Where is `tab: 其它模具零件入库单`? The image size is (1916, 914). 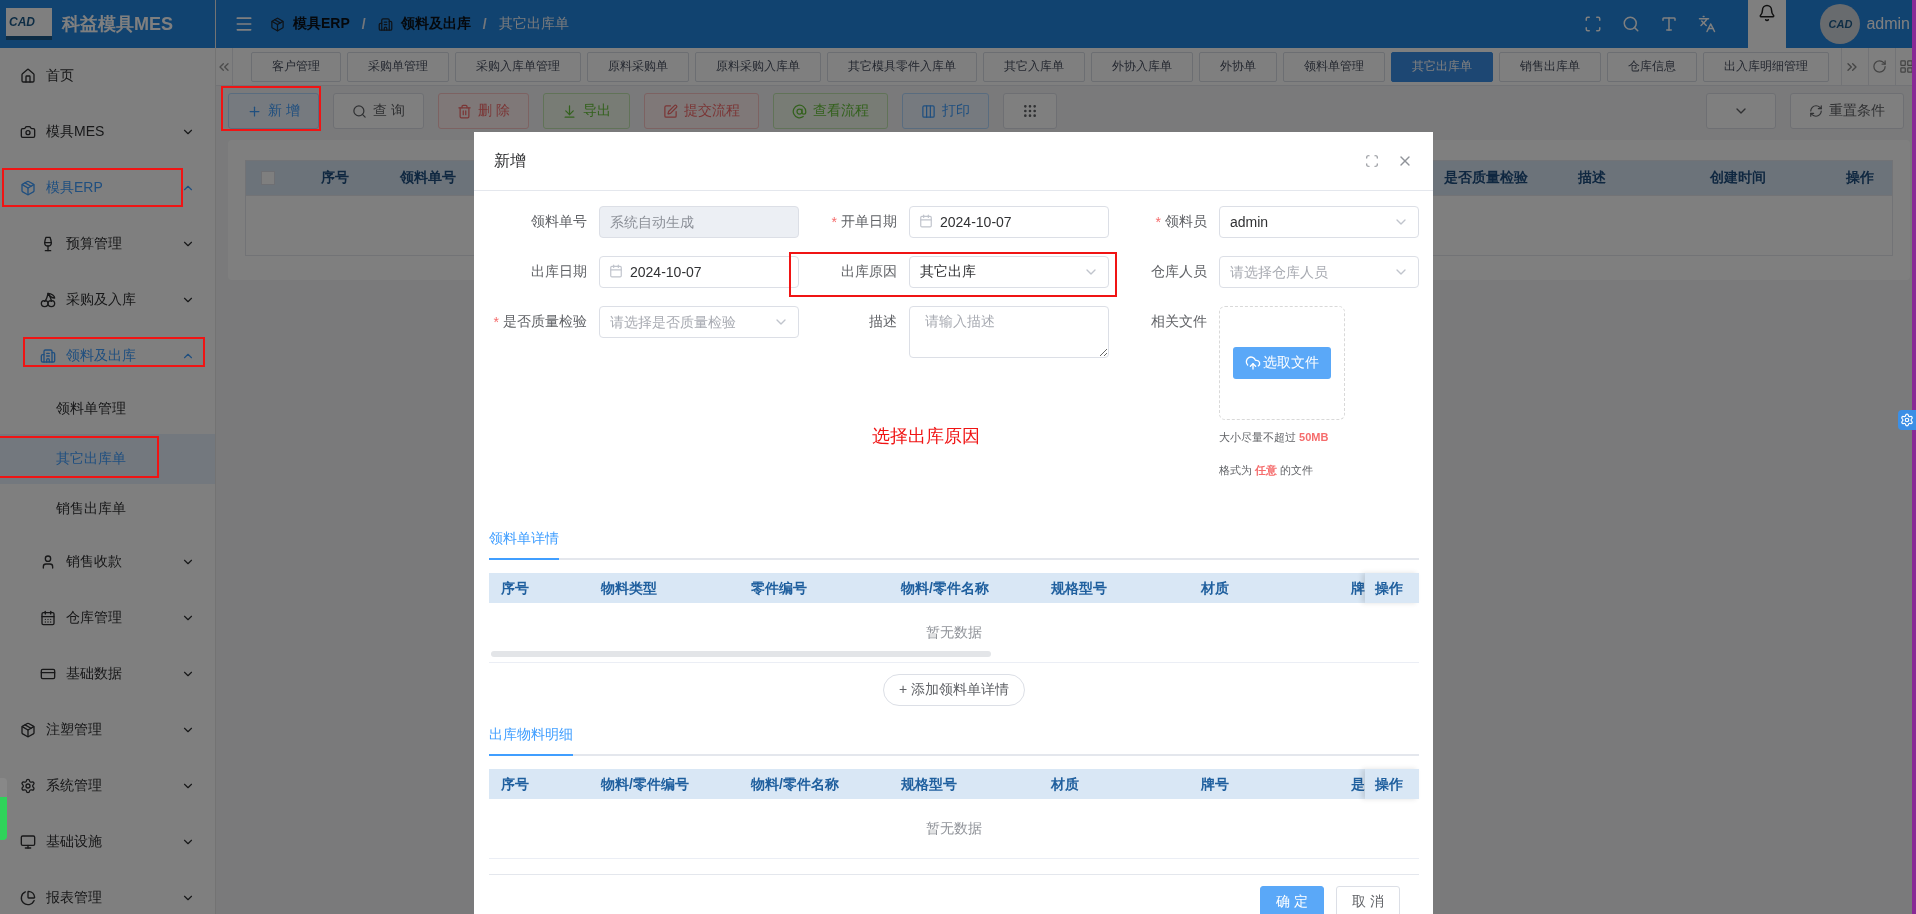
tab: 其它模具零件入库单 is located at coordinates (902, 66).